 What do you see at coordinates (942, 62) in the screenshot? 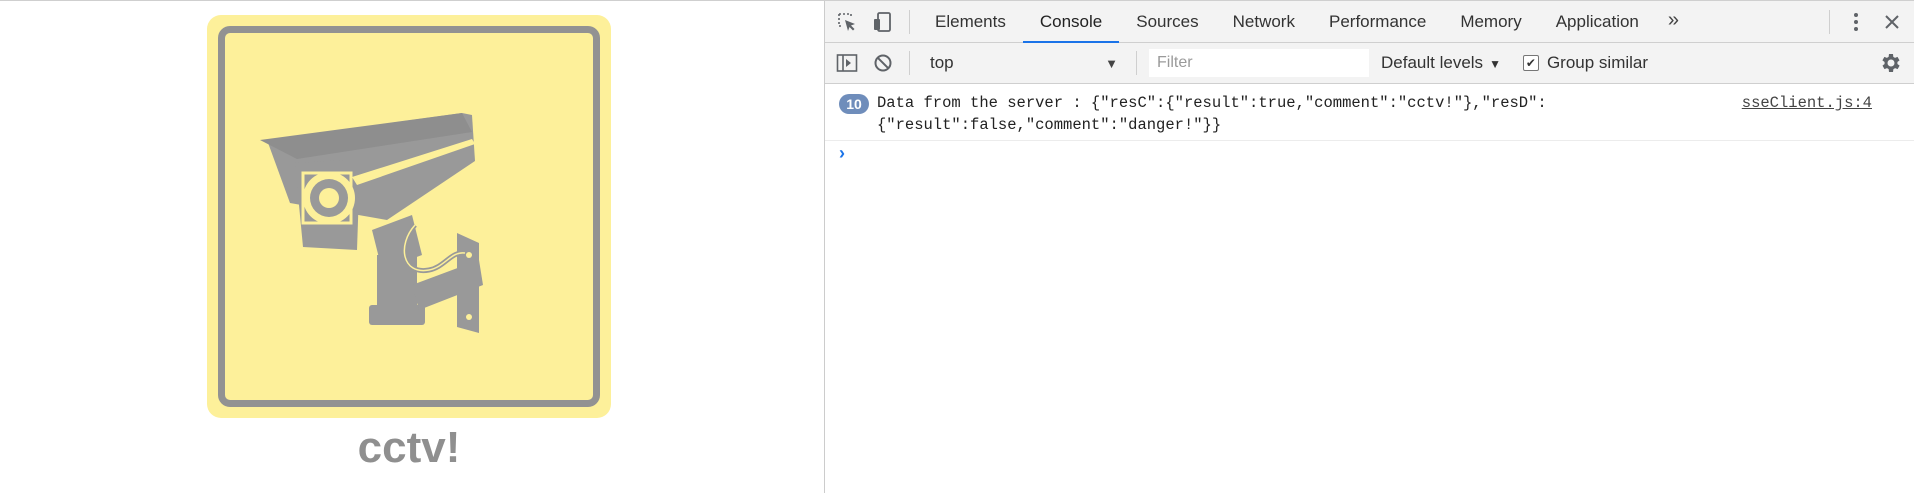
I see `context-value: top` at bounding box center [942, 62].